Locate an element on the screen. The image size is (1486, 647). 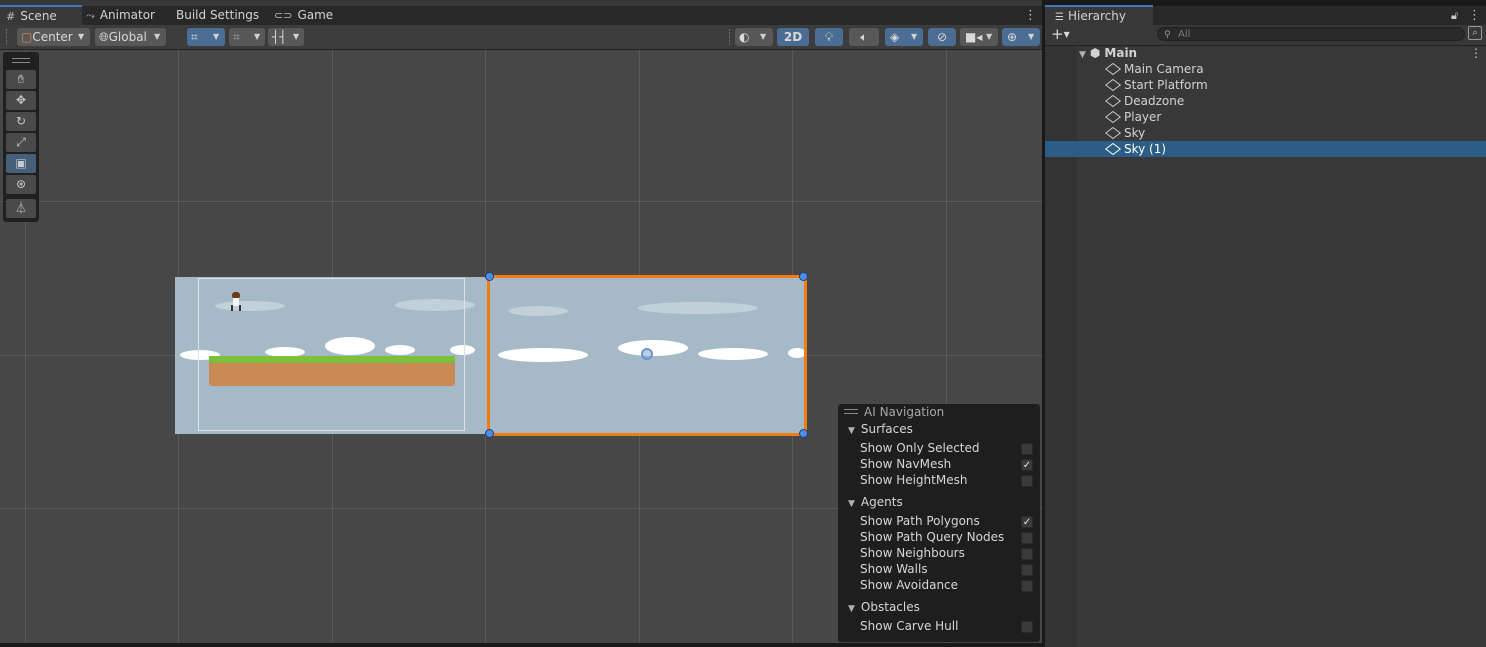
hierarchy-item-main-camera: Main Camera is located at coordinates (1265, 69).